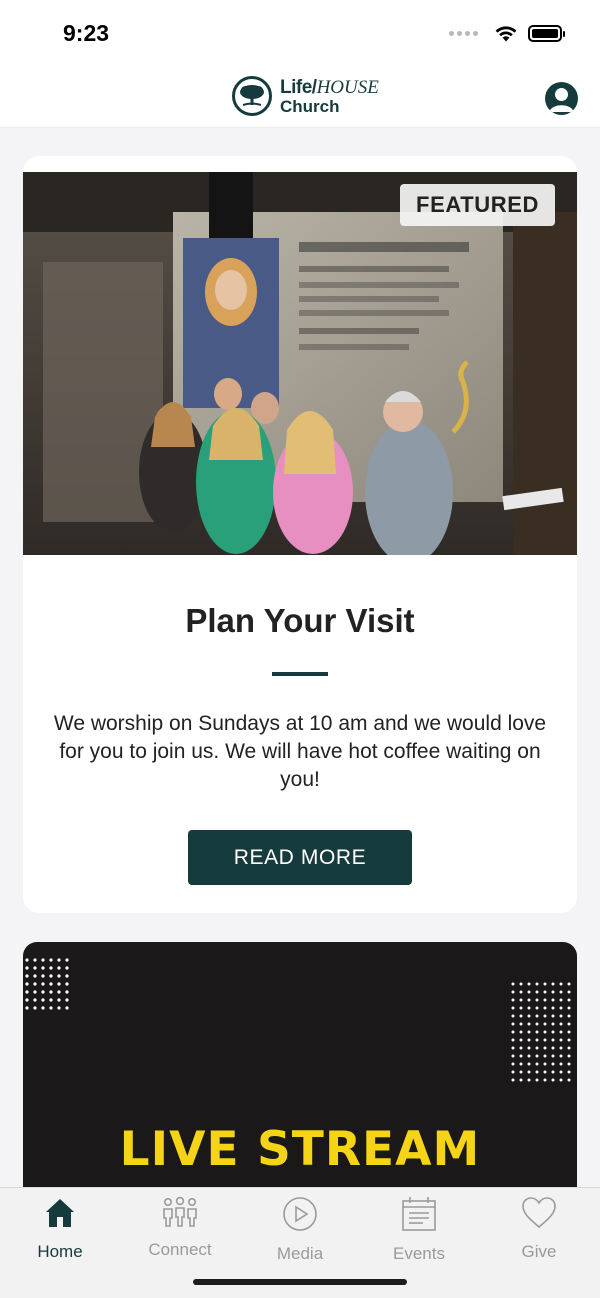  I want to click on home-icon, so click(60, 1213).